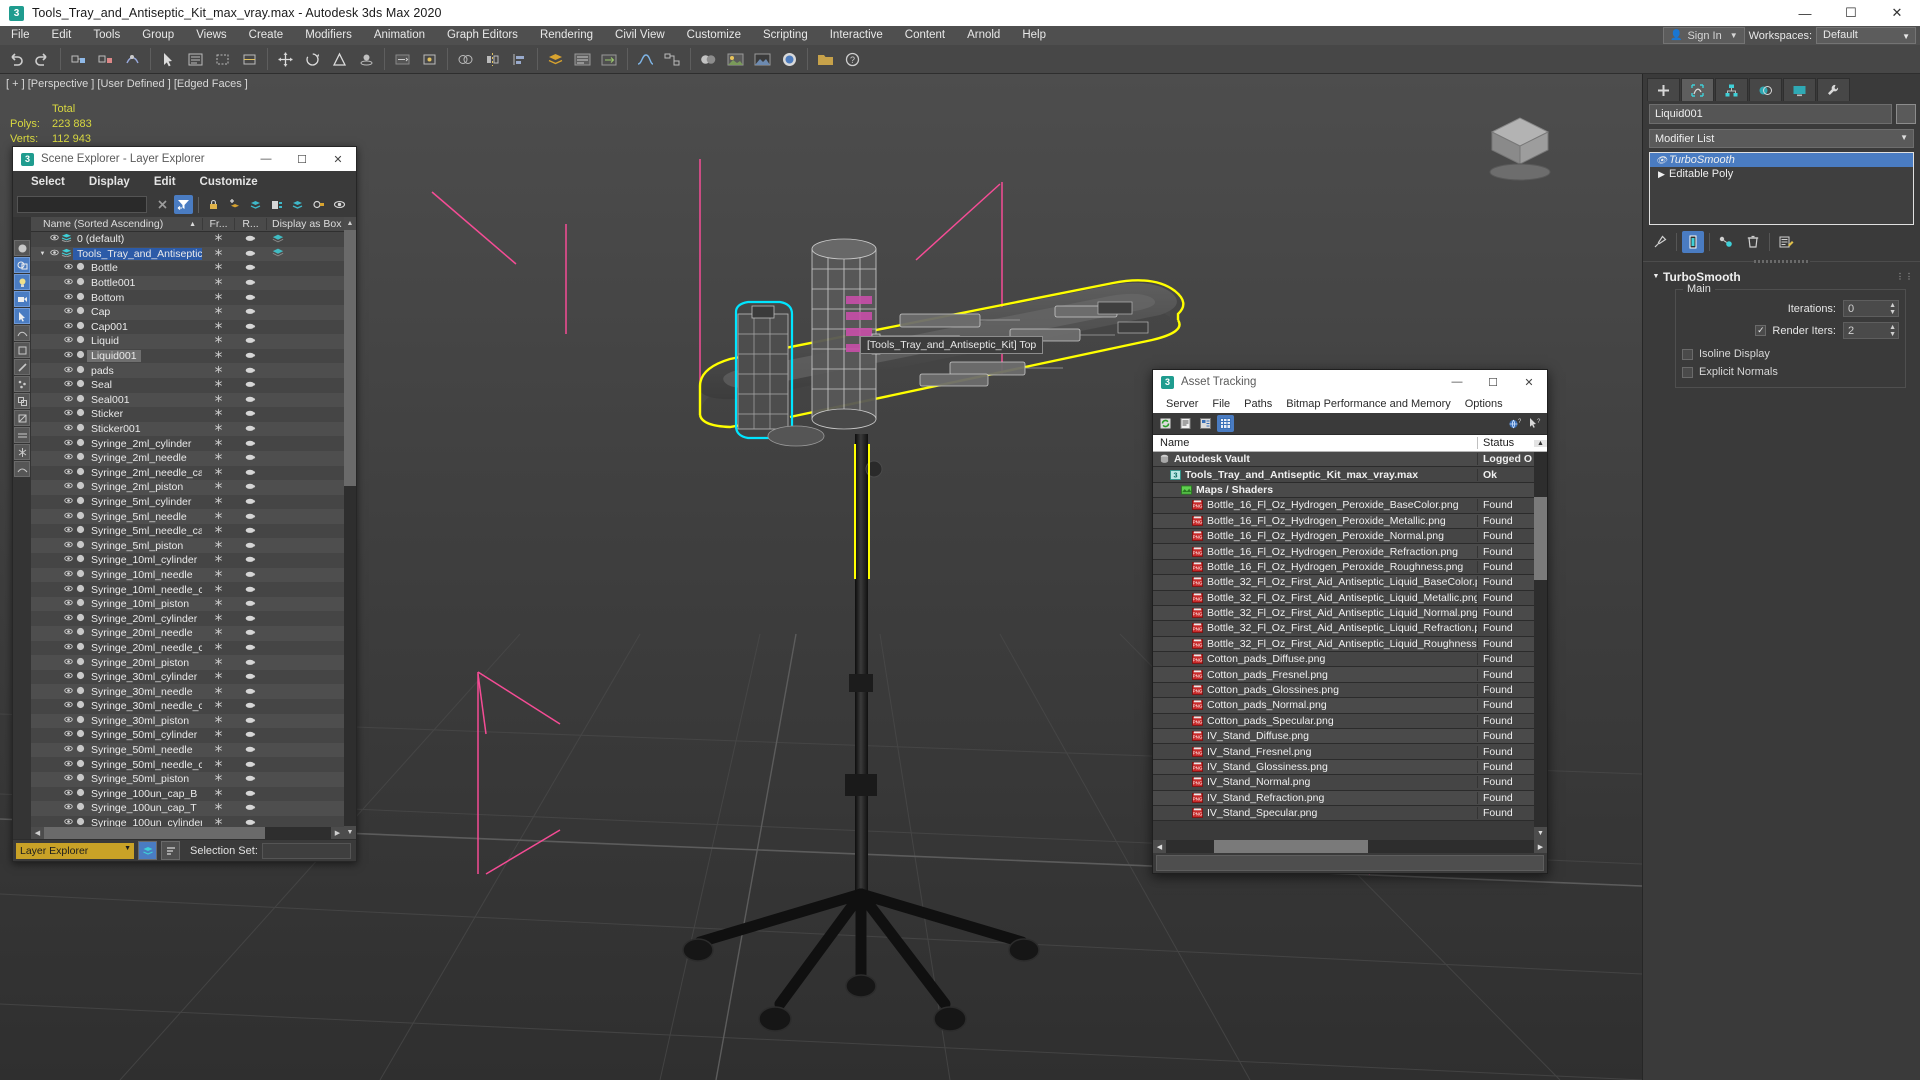  I want to click on explicit-normals-row: Explicit Normals, so click(1790, 372).